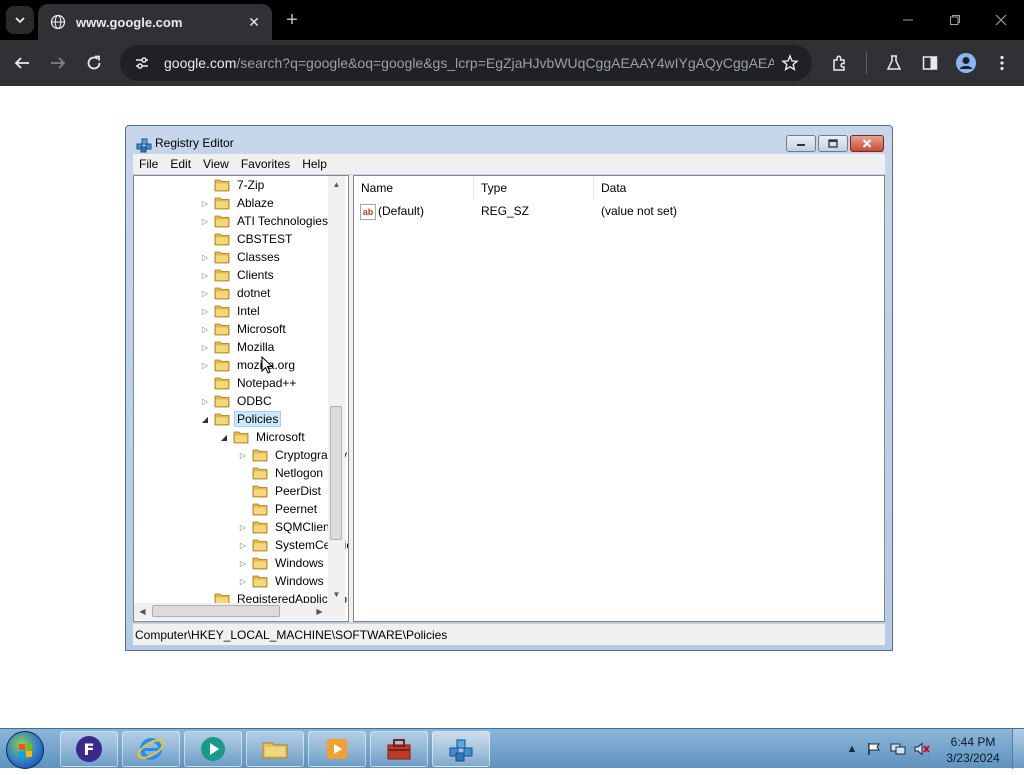 The image size is (1024, 775). What do you see at coordinates (336, 594) in the screenshot?
I see `scroll-down-arrow-icon: ▼` at bounding box center [336, 594].